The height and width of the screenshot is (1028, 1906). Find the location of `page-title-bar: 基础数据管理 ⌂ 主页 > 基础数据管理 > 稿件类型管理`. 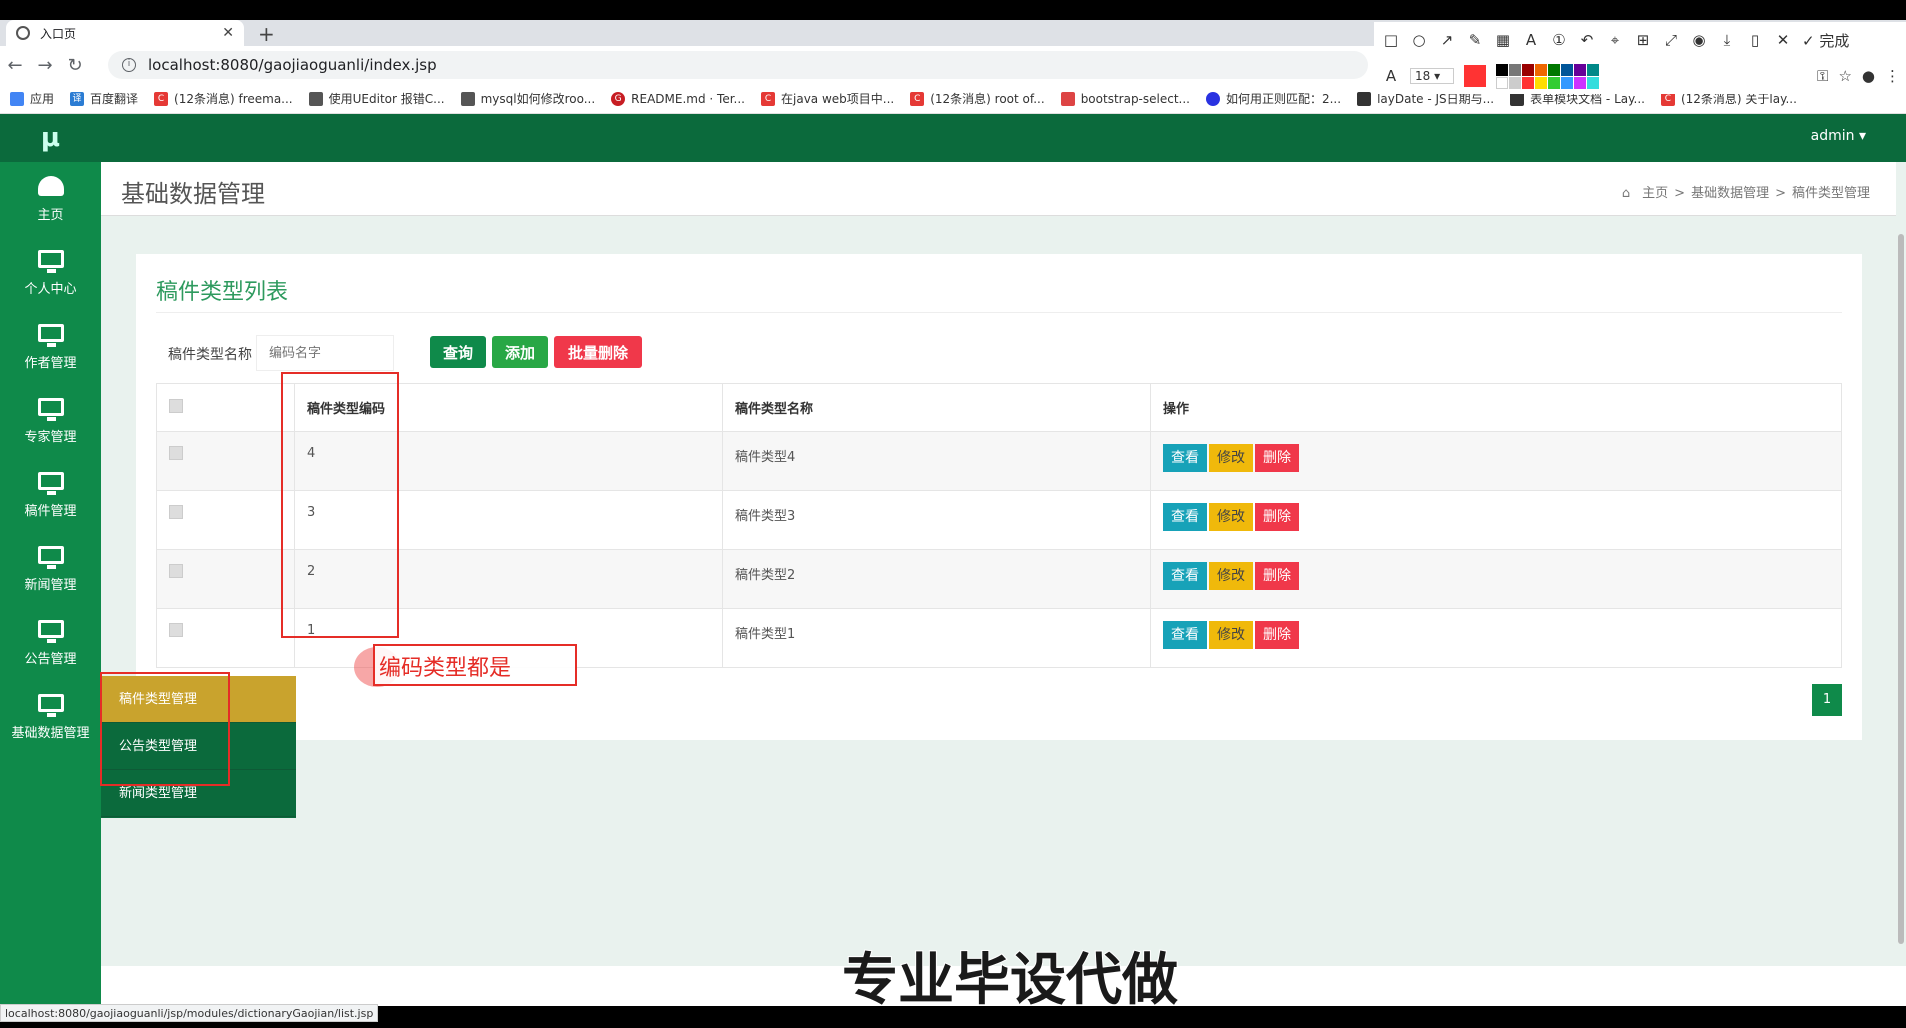

page-title-bar: 基础数据管理 ⌂ 主页 > 基础数据管理 > 稿件类型管理 is located at coordinates (998, 189).